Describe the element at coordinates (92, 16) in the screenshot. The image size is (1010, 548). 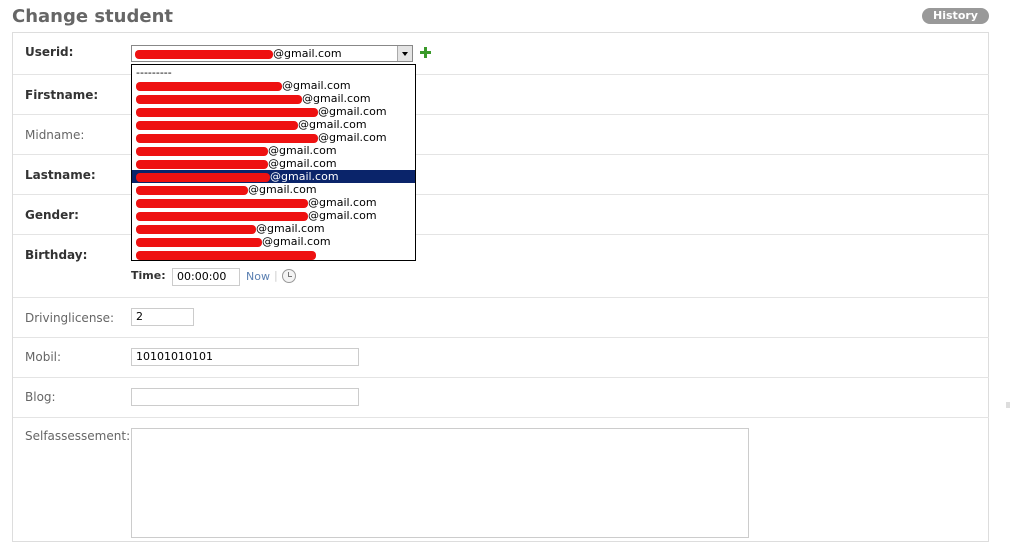
I see `page-title: Change student` at that location.